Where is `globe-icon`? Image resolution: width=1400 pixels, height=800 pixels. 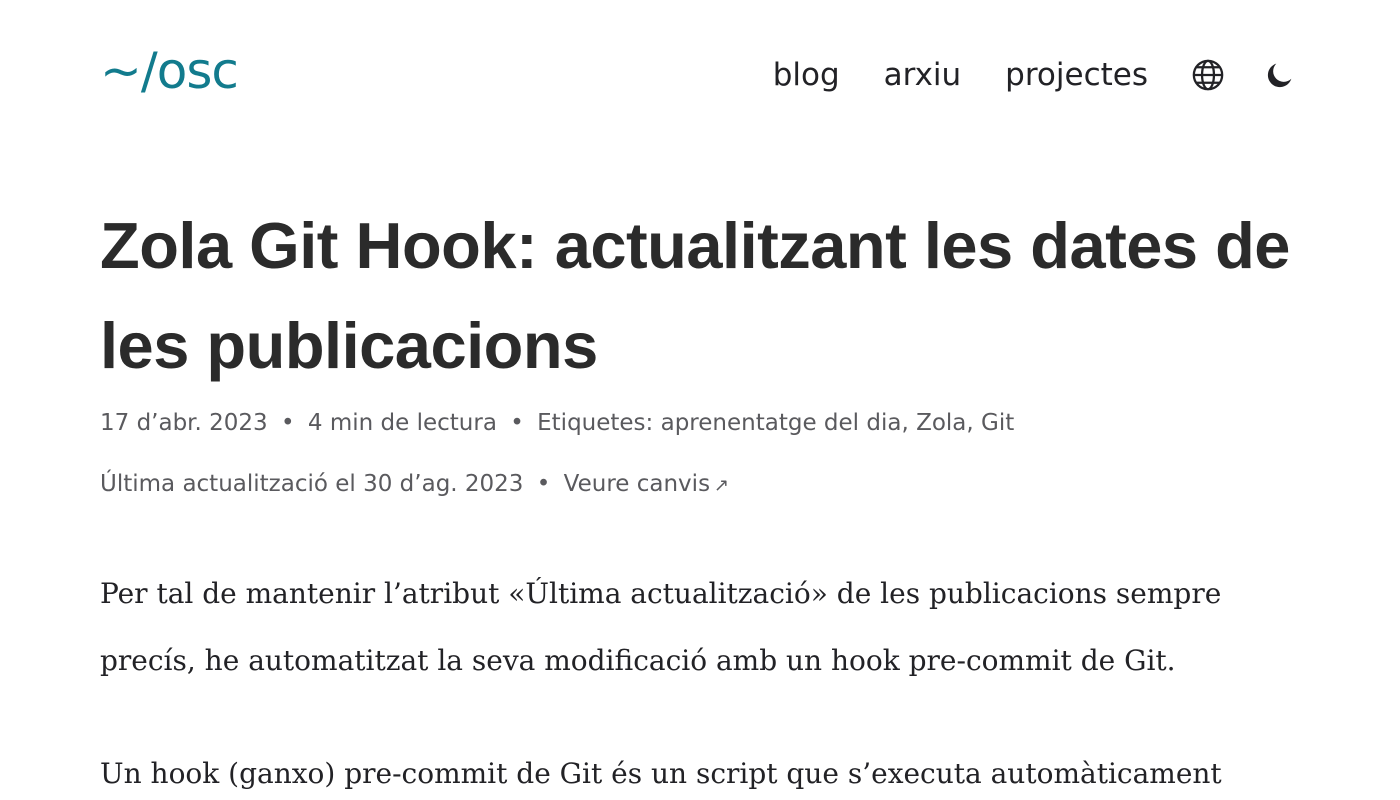
globe-icon is located at coordinates (1208, 75).